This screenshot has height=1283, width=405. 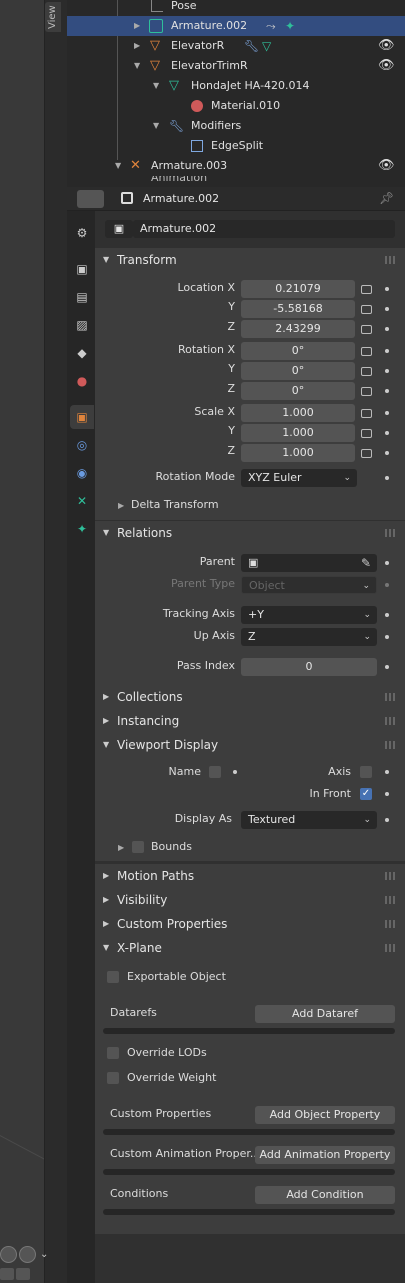 I want to click on render-tab-icon: ▣, so click(x=82, y=269).